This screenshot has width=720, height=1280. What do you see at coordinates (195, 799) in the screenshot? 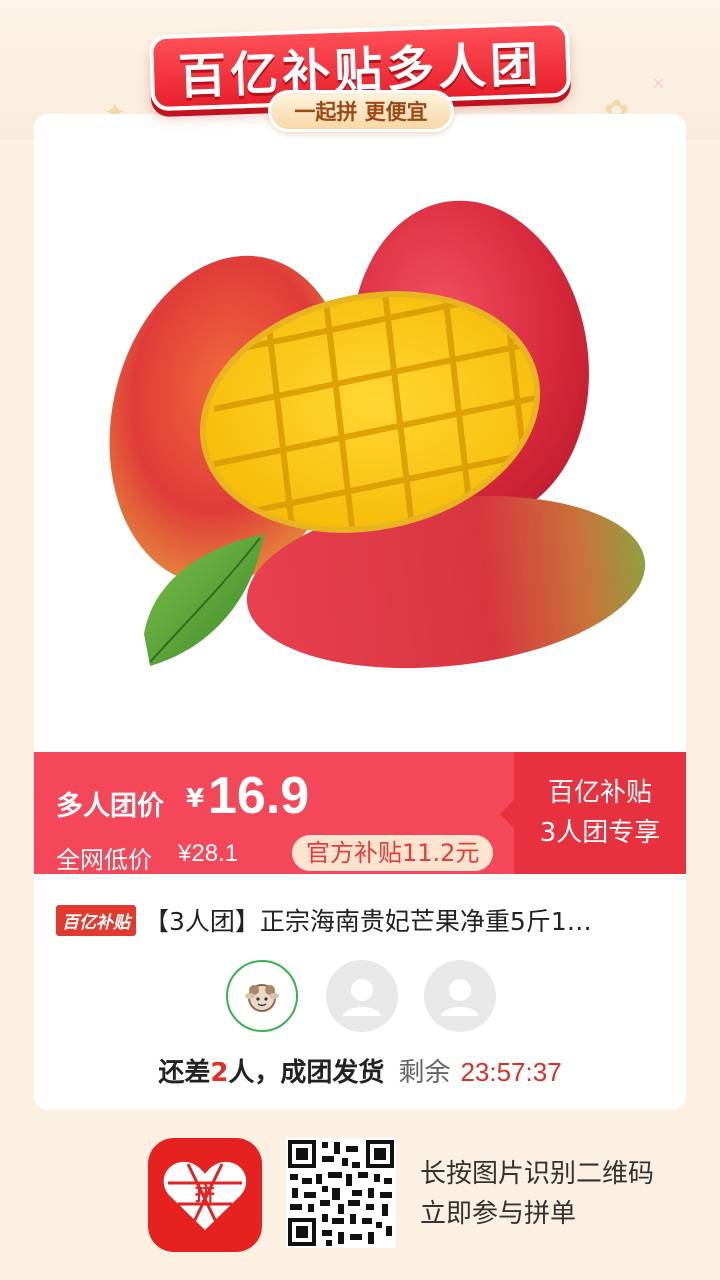
I see `currency-symbol: ¥` at bounding box center [195, 799].